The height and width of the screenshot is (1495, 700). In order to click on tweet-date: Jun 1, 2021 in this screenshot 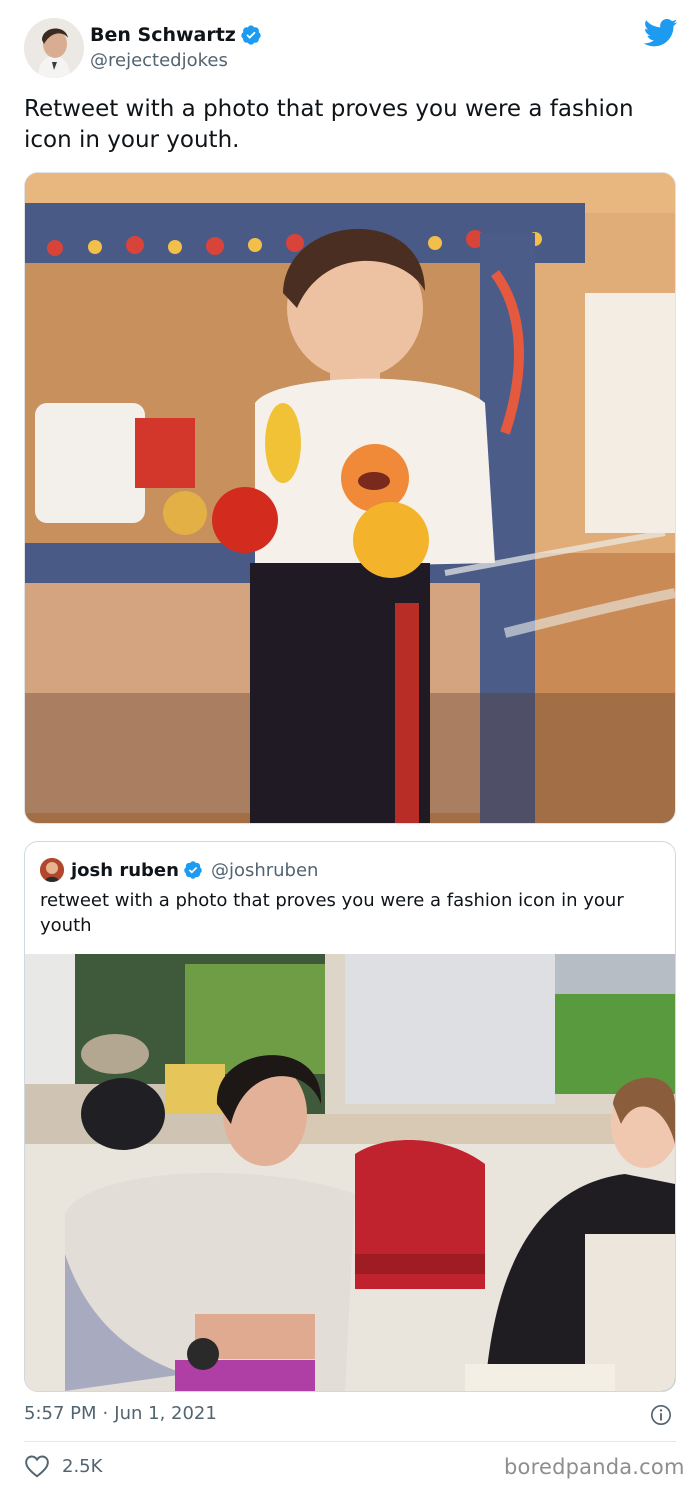, I will do `click(165, 1413)`.